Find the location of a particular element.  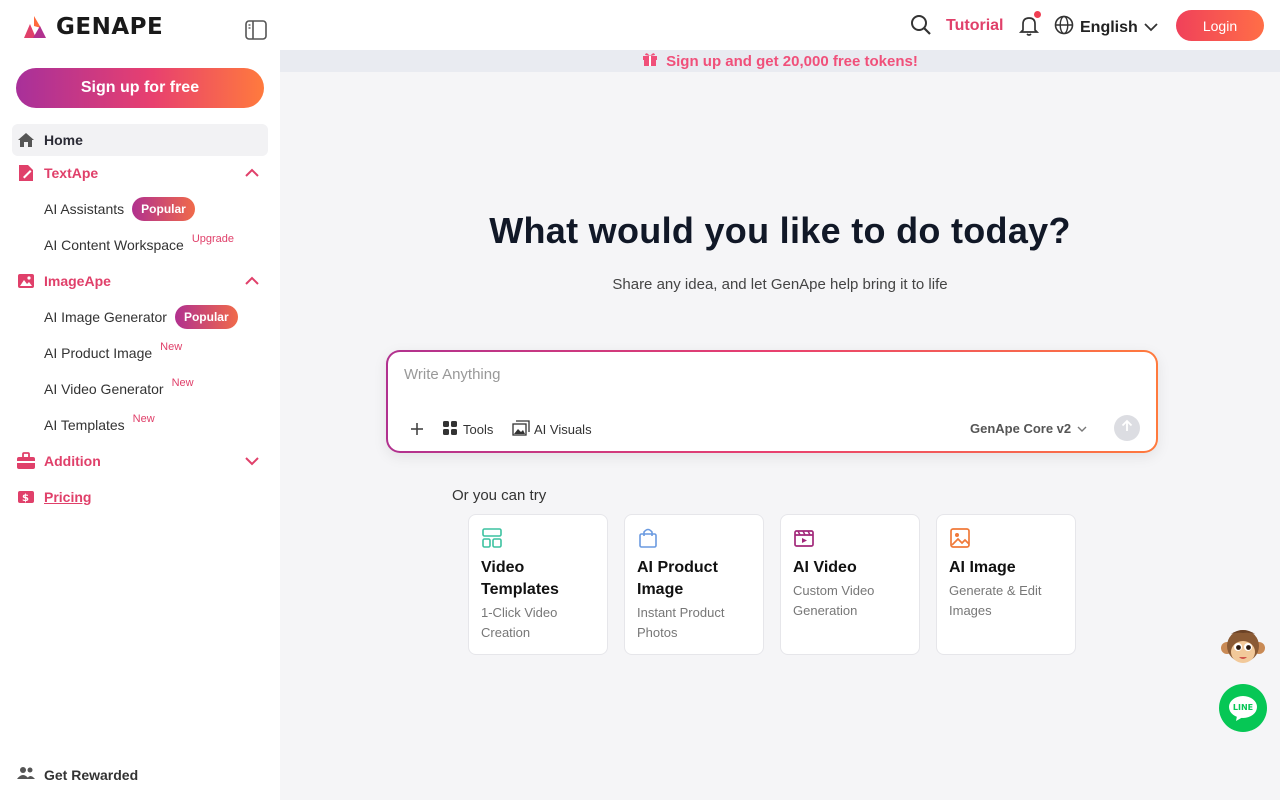

arrow-up-icon is located at coordinates (1127, 428).